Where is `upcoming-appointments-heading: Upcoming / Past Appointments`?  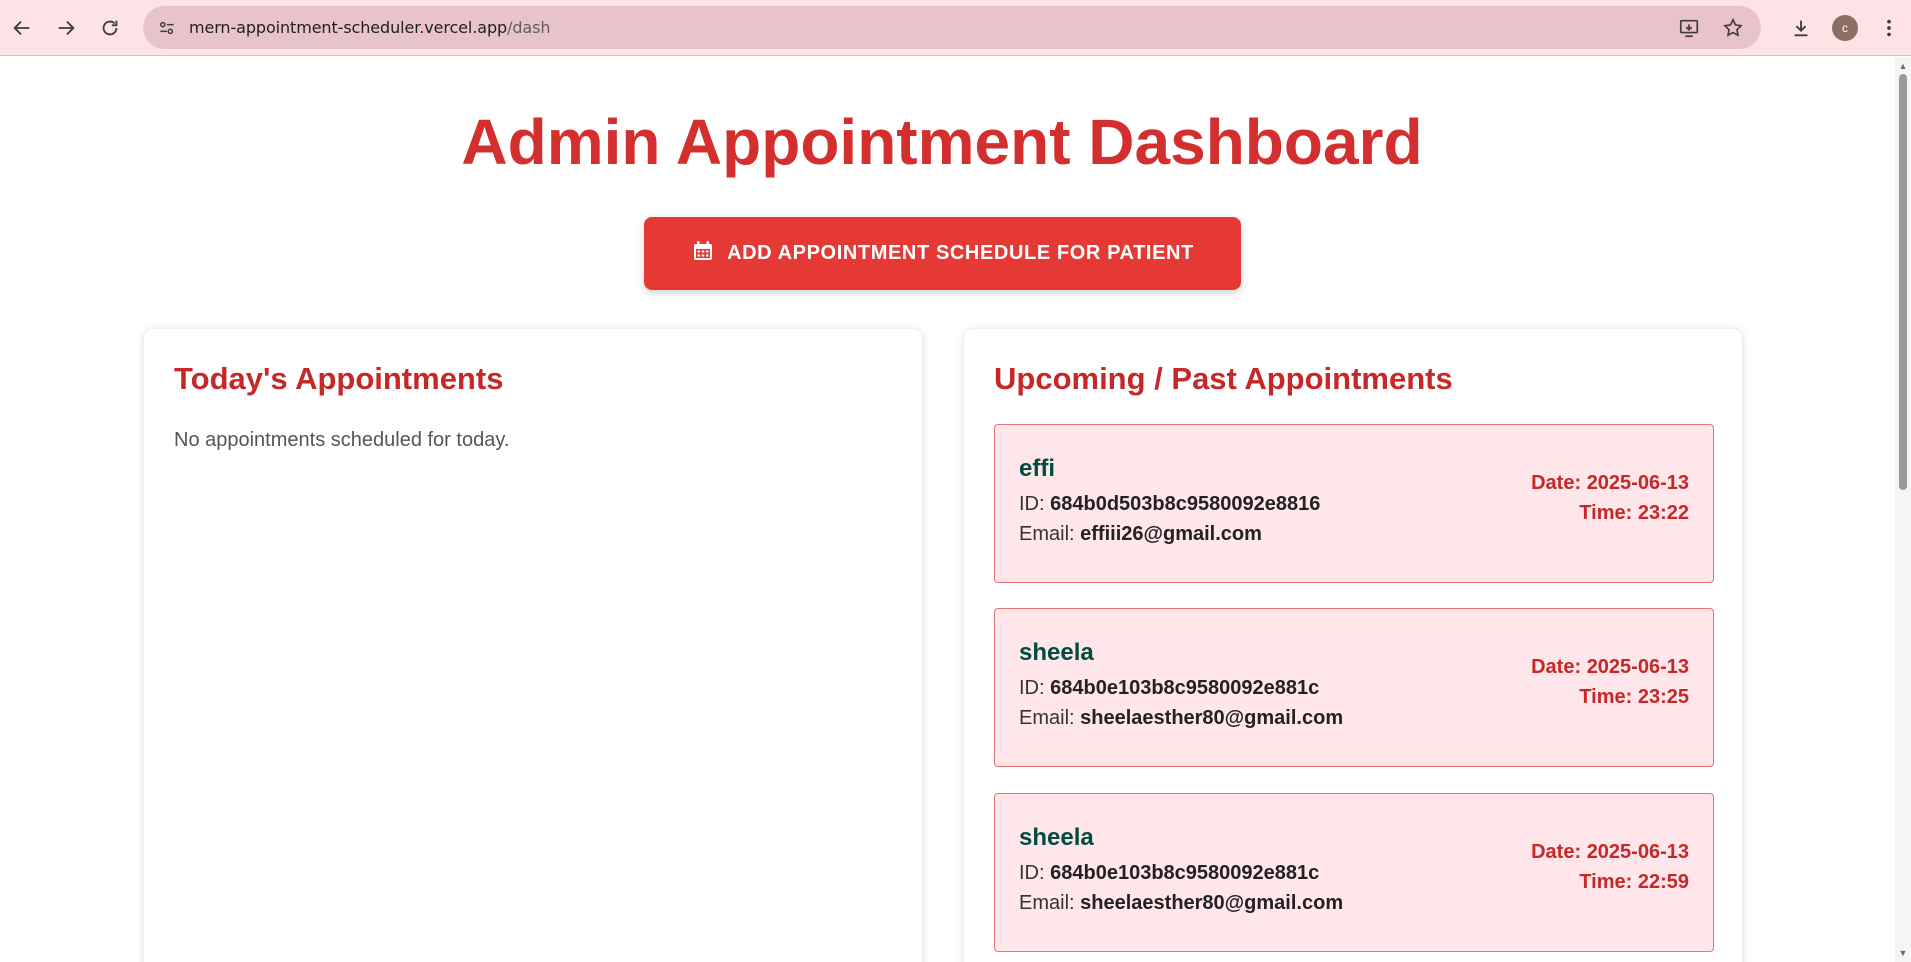 upcoming-appointments-heading: Upcoming / Past Appointments is located at coordinates (1223, 378).